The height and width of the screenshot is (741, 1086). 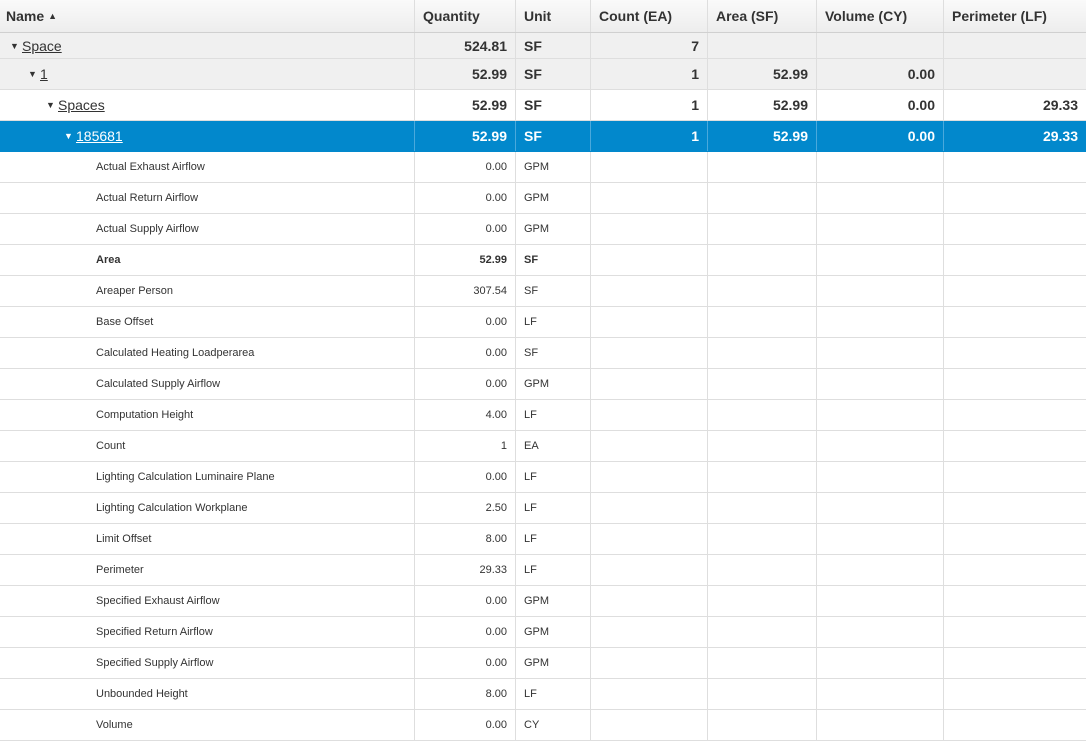 What do you see at coordinates (543, 136) in the screenshot?
I see `group-row-element-selected: ▼ 185681 52.99 SF 1 52.99 0.00 29.33` at bounding box center [543, 136].